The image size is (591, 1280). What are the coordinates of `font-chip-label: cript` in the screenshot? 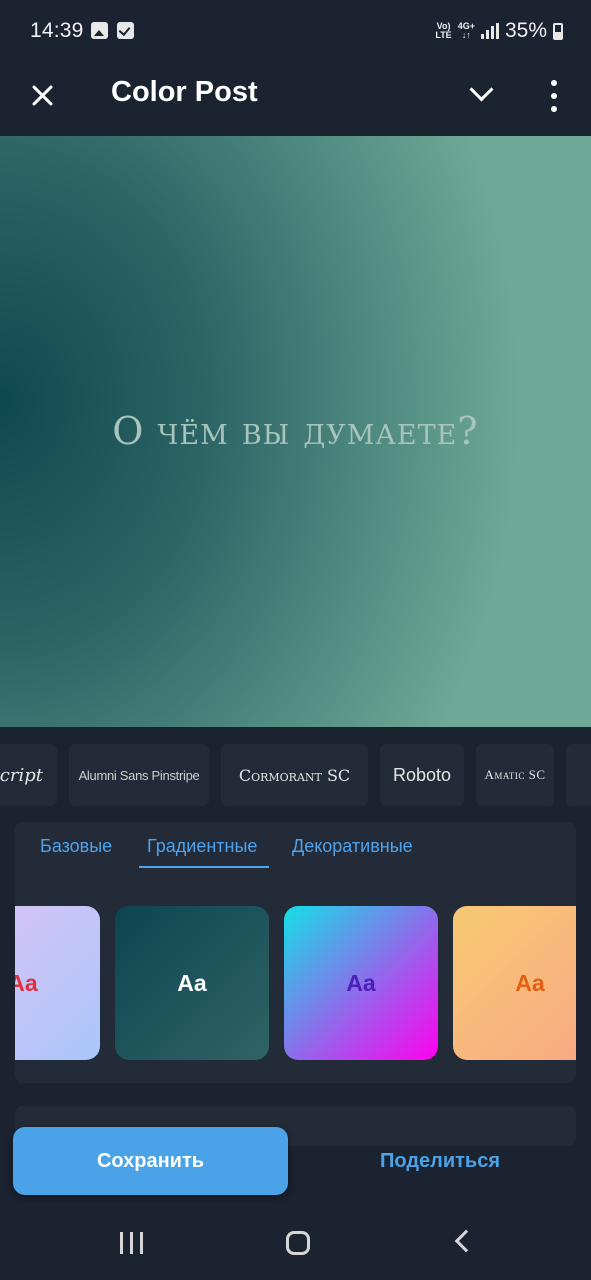 It's located at (21, 775).